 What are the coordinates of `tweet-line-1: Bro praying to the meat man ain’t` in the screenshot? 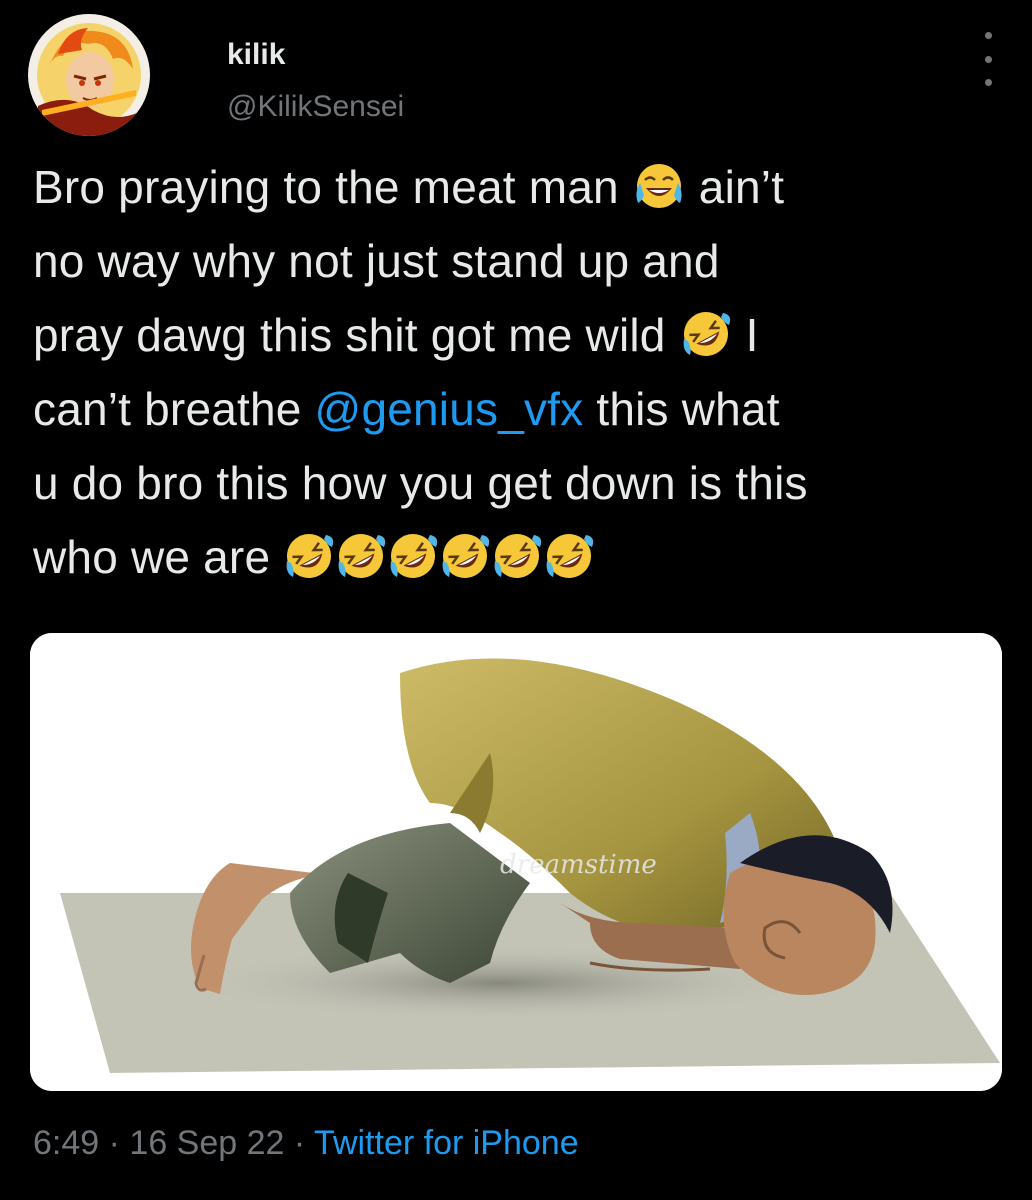 It's located at (520, 187).